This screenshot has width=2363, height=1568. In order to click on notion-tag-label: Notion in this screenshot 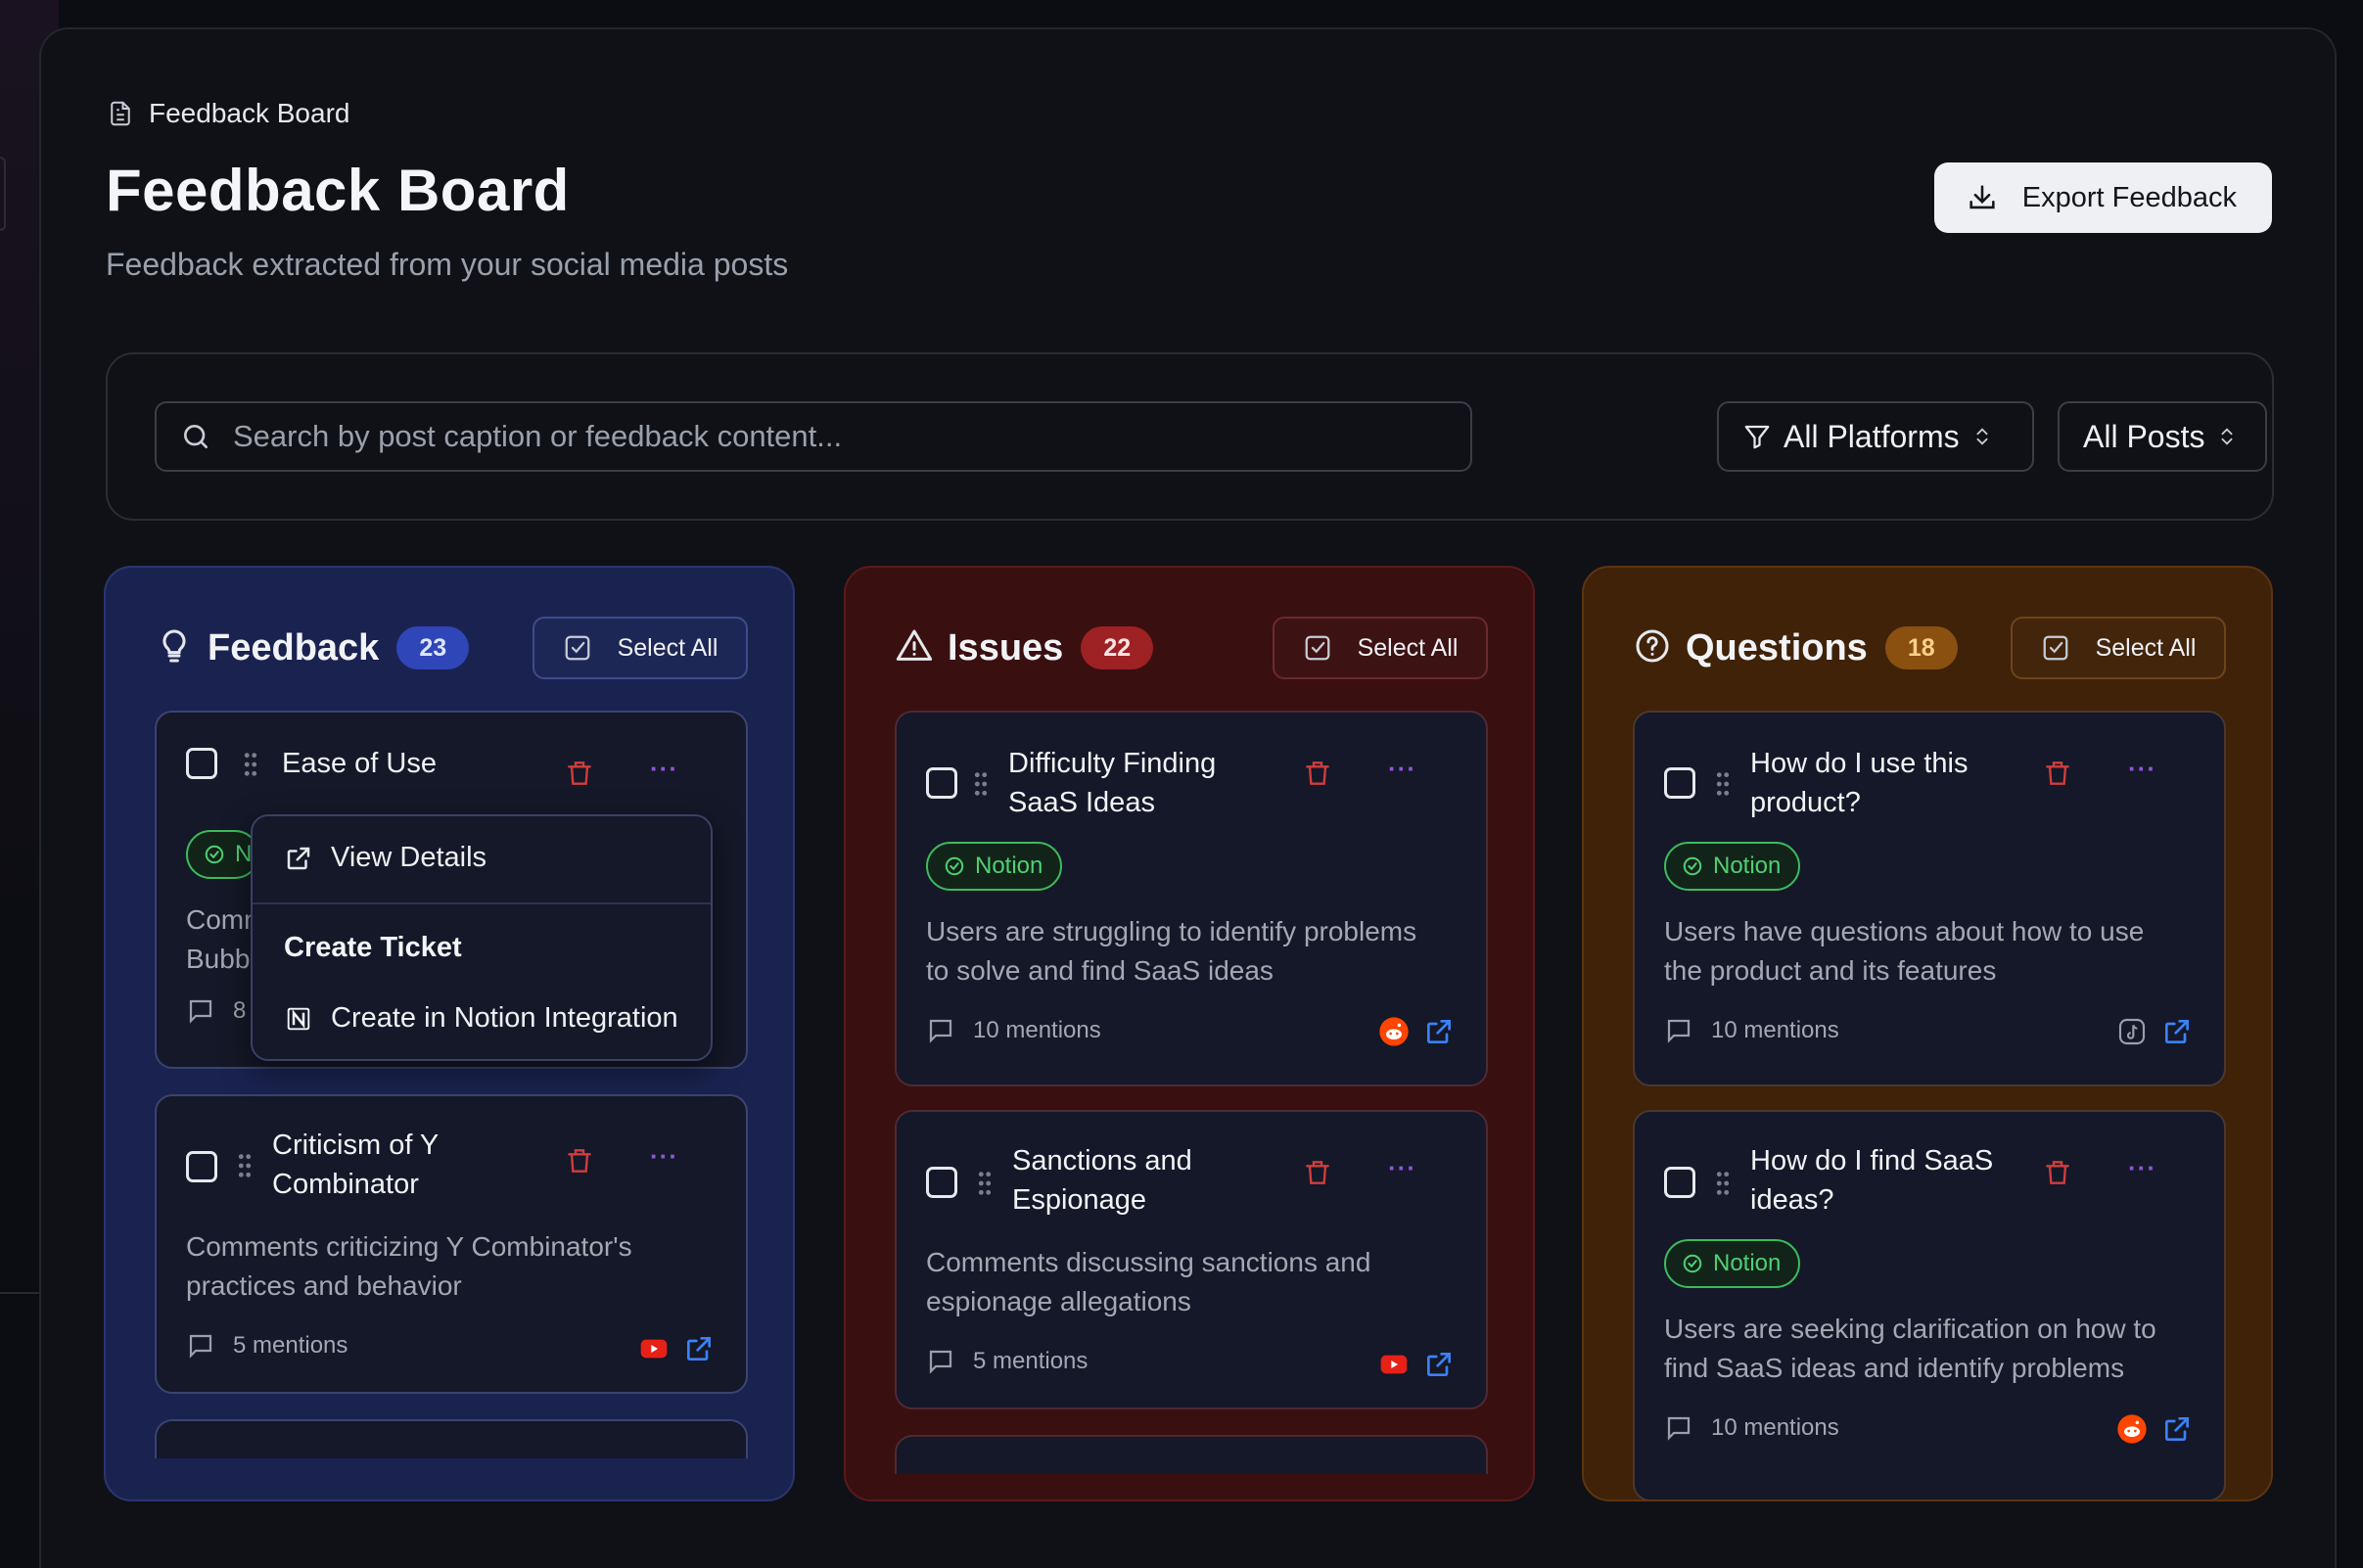, I will do `click(1009, 866)`.